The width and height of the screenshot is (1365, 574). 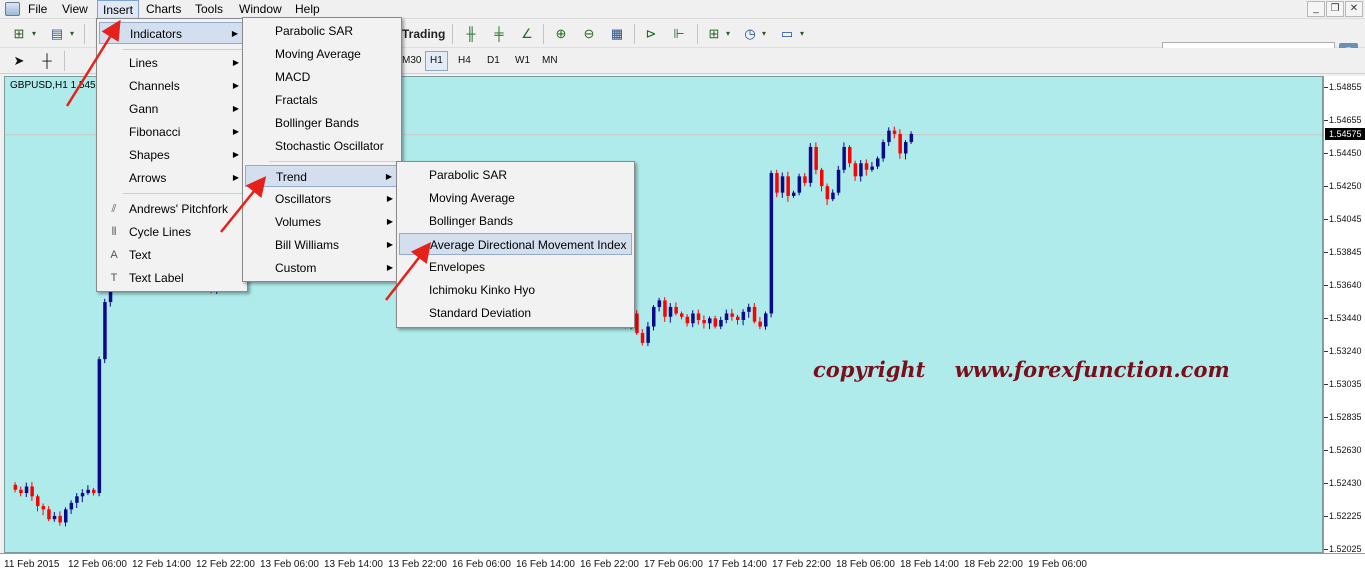 What do you see at coordinates (515, 313) in the screenshot?
I see `trend-menu-item-standard-deviation: Standard Deviation` at bounding box center [515, 313].